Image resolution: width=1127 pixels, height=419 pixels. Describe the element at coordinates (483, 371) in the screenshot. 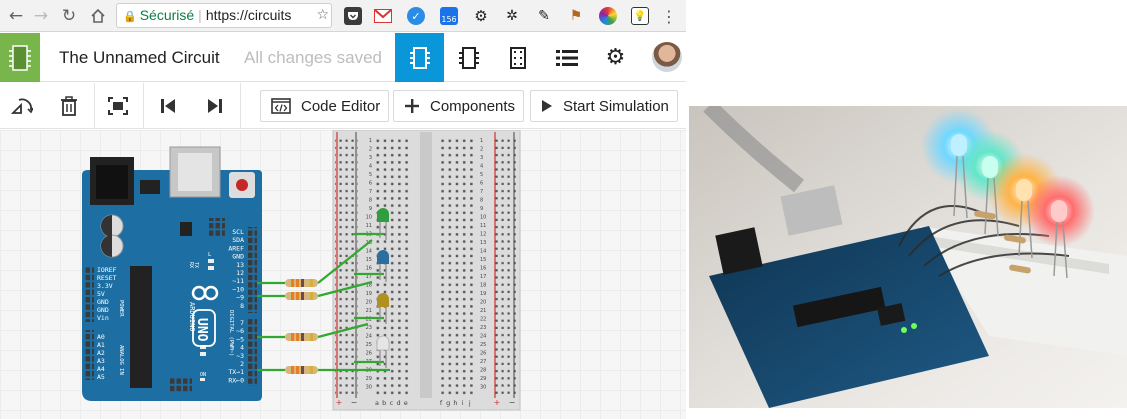

I see `row-number: 28` at that location.